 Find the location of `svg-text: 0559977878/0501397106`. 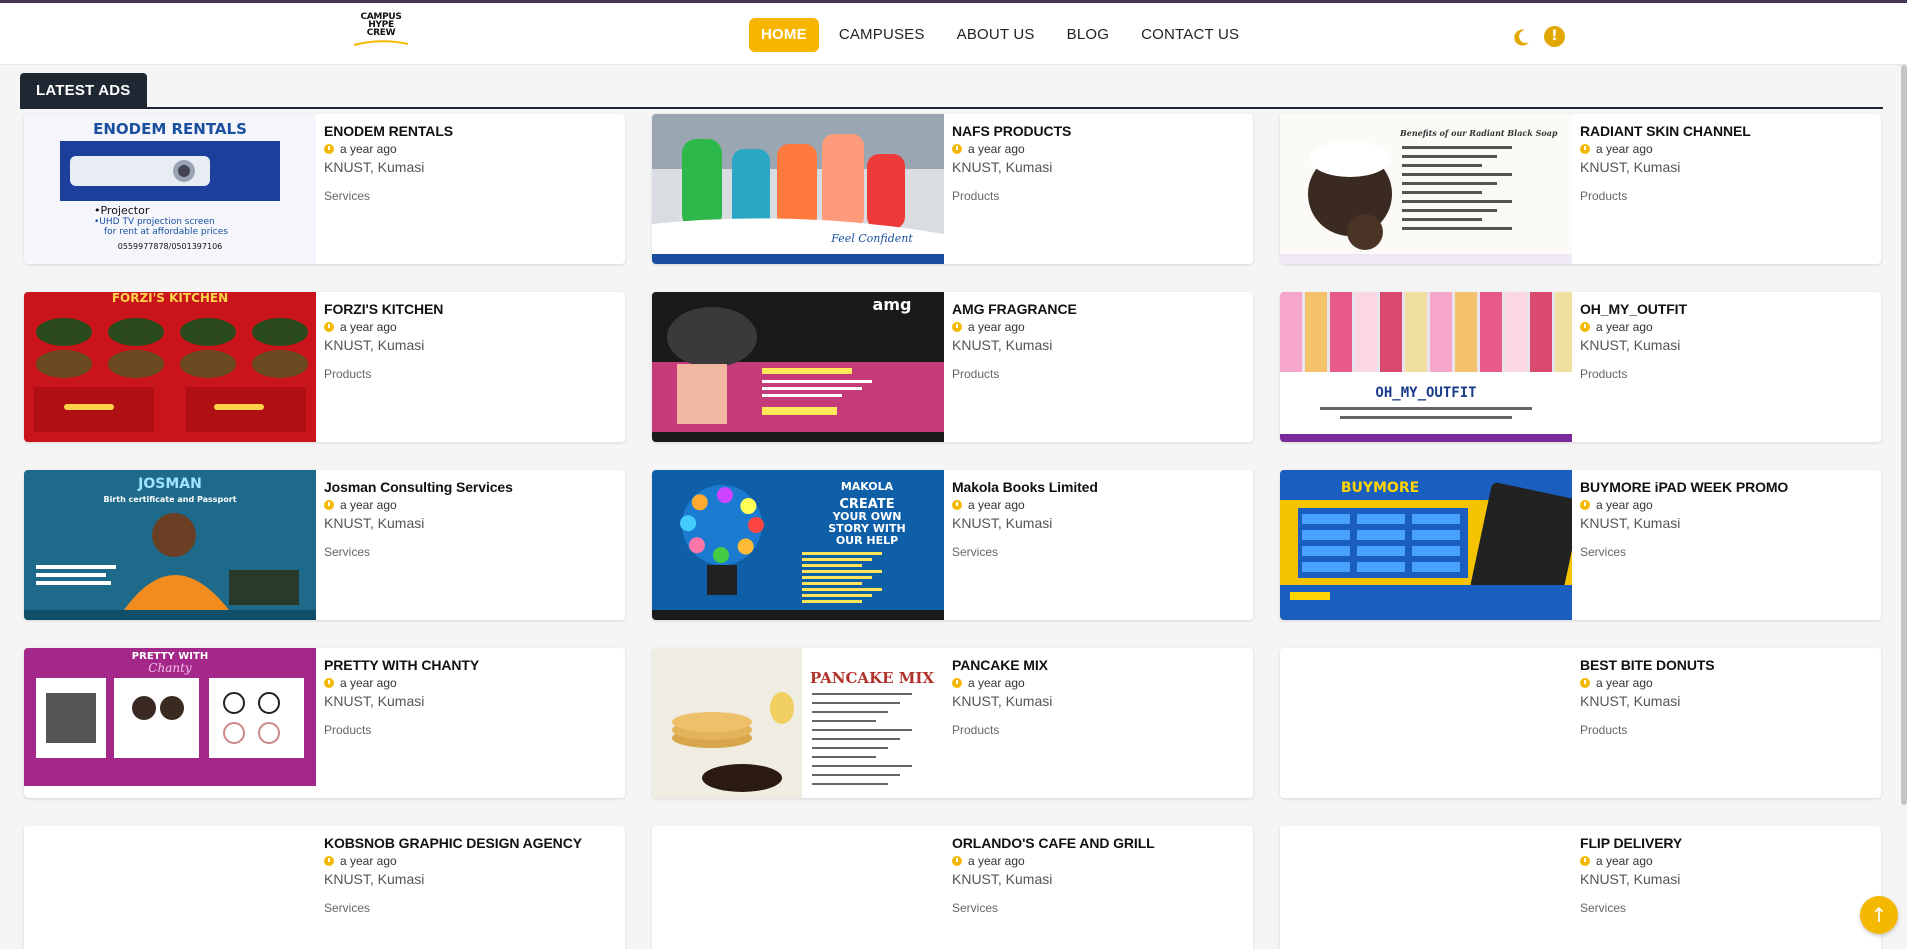

svg-text: 0559977878/0501397106 is located at coordinates (170, 246).